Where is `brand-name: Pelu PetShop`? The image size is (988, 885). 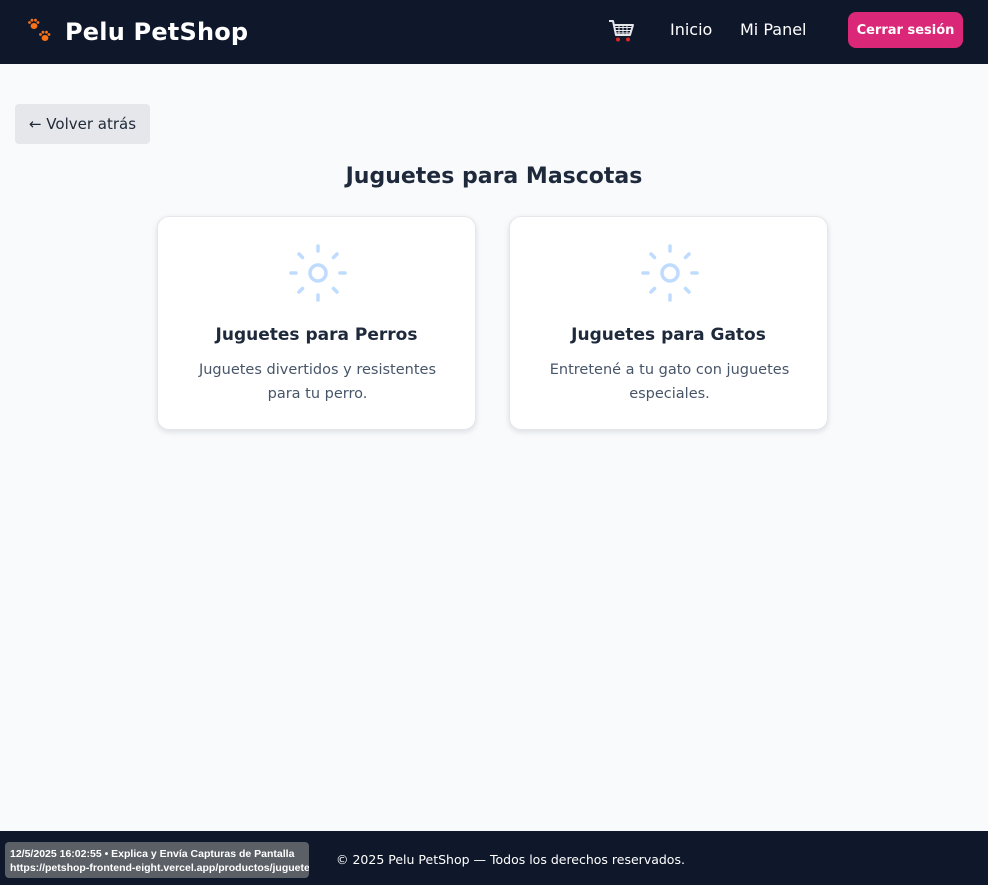
brand-name: Pelu PetShop is located at coordinates (157, 32).